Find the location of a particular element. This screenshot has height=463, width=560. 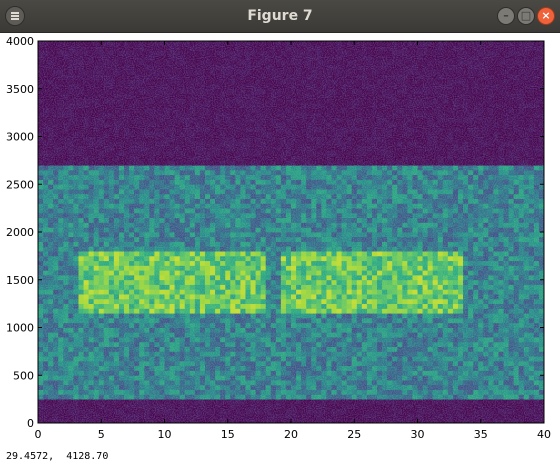

minimize-icon: – is located at coordinates (506, 15).